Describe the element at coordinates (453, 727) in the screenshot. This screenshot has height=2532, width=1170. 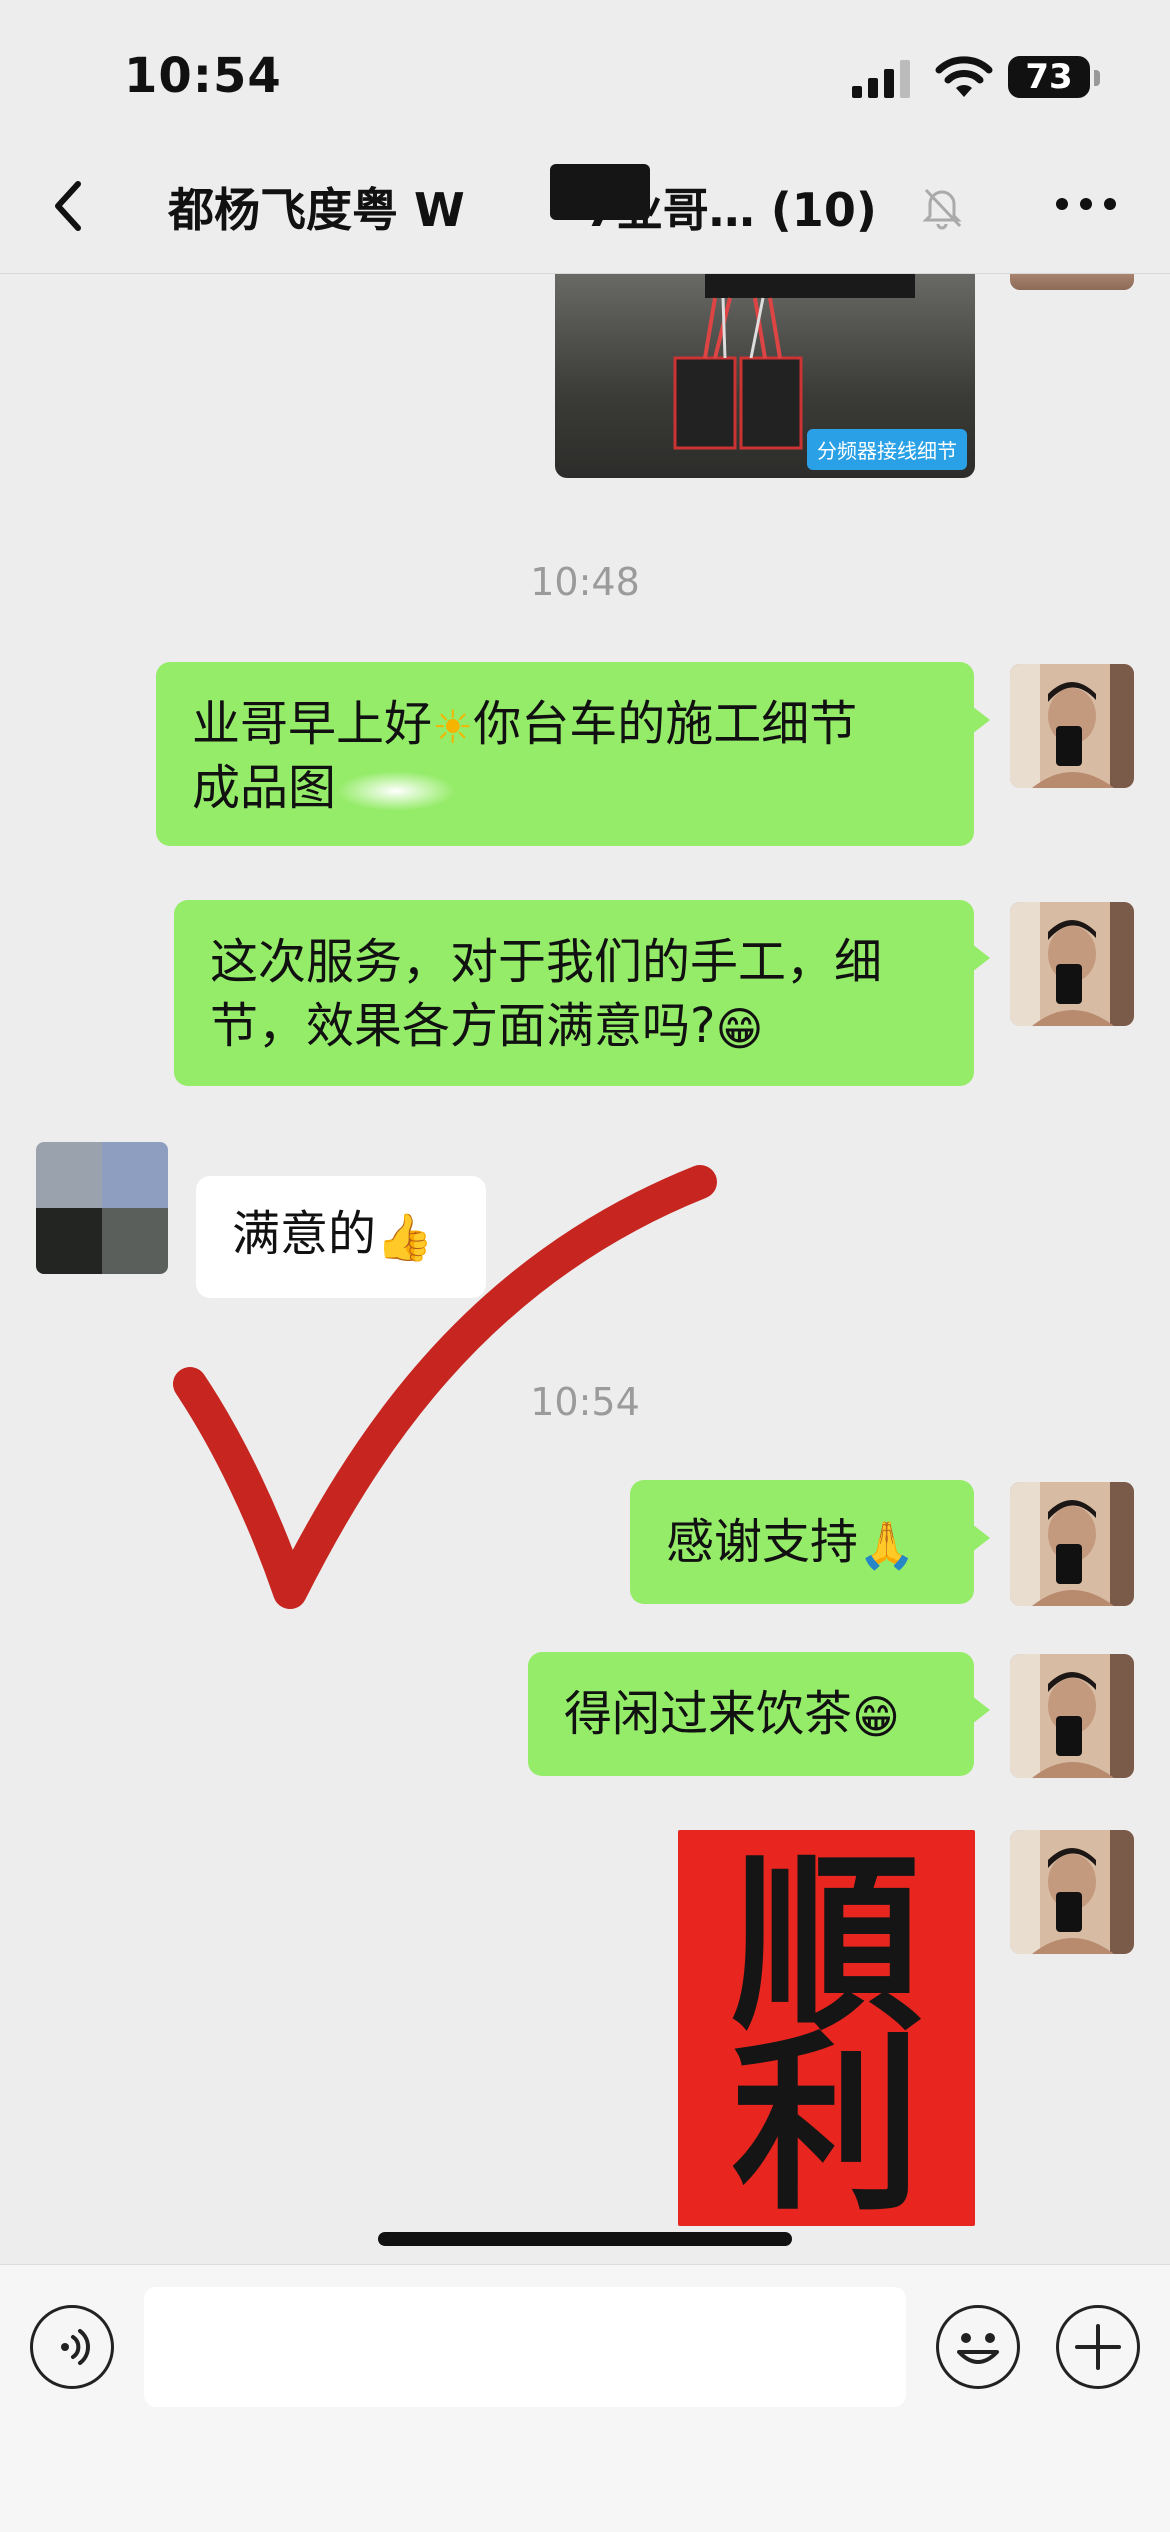
I see `sun-emoji-icon: ☀` at that location.